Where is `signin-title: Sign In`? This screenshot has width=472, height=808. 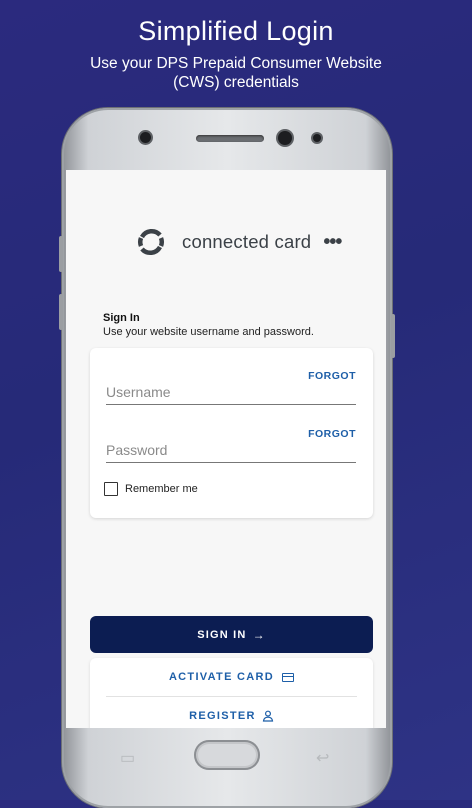
signin-title: Sign In is located at coordinates (121, 318).